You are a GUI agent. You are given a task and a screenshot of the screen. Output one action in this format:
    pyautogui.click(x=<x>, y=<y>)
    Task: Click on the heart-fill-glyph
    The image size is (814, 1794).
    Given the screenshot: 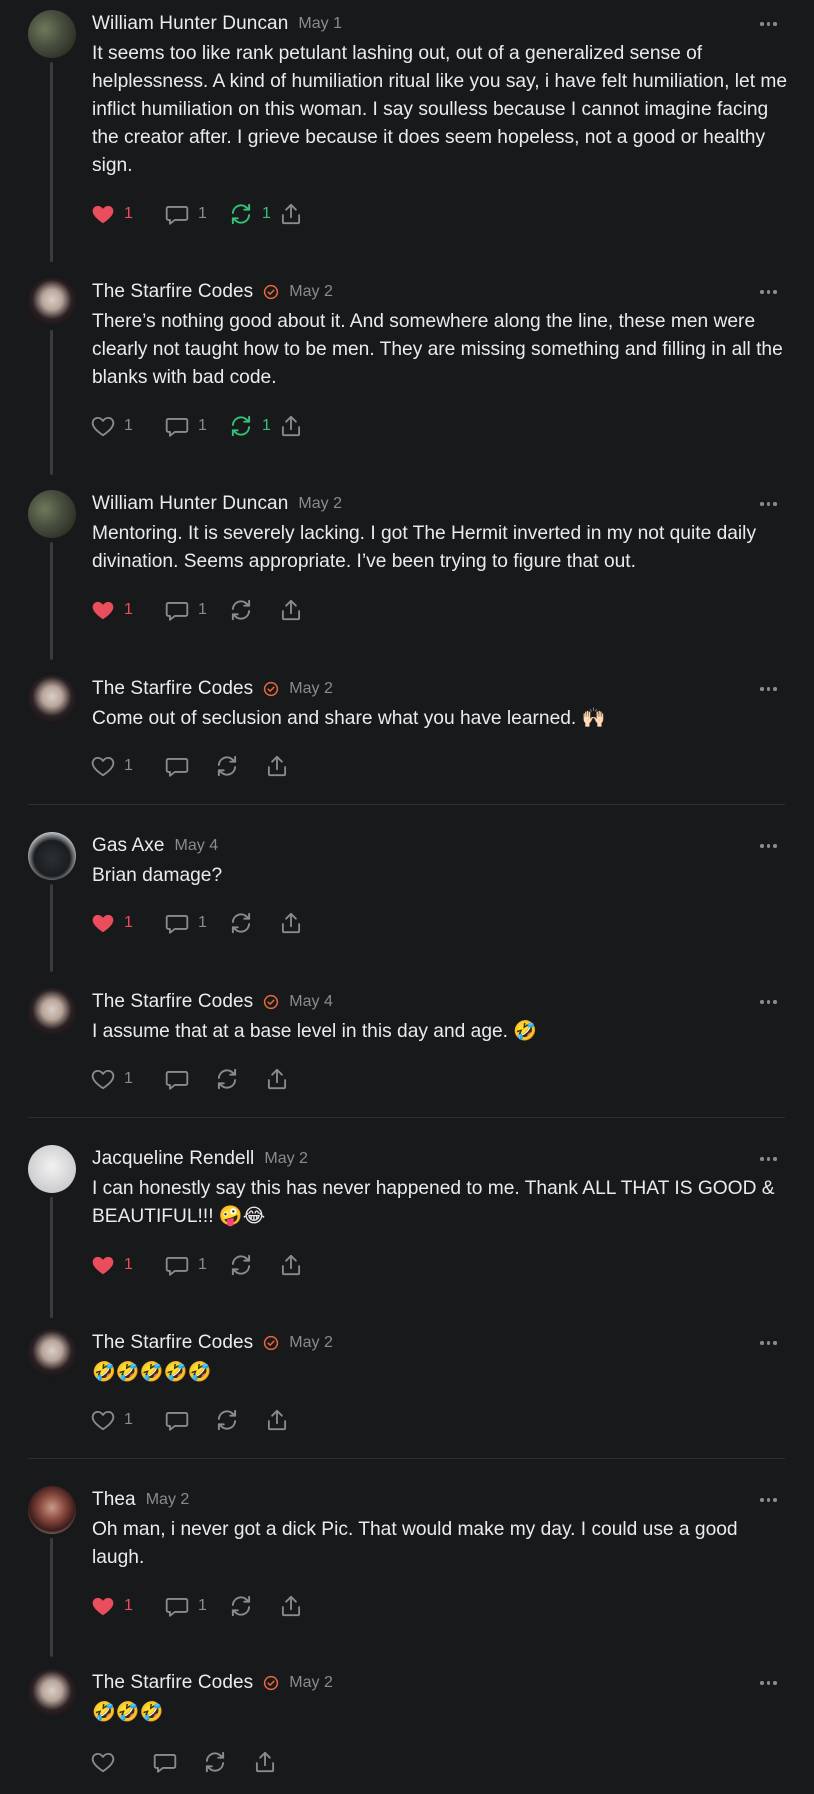 What is the action you would take?
    pyautogui.click(x=103, y=214)
    